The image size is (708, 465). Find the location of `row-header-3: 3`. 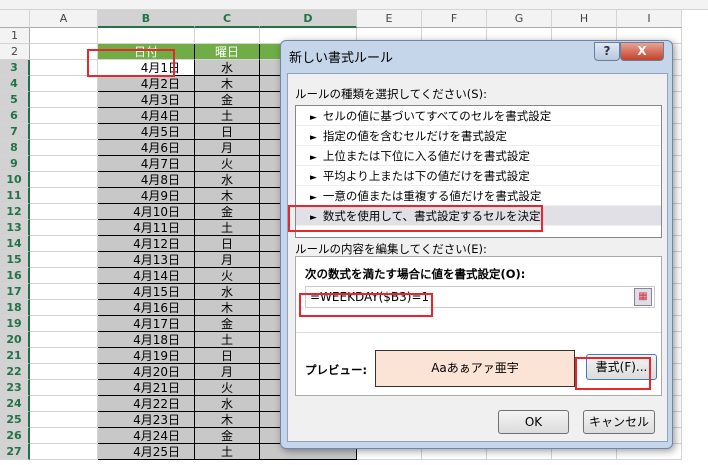

row-header-3: 3 is located at coordinates (15, 68).